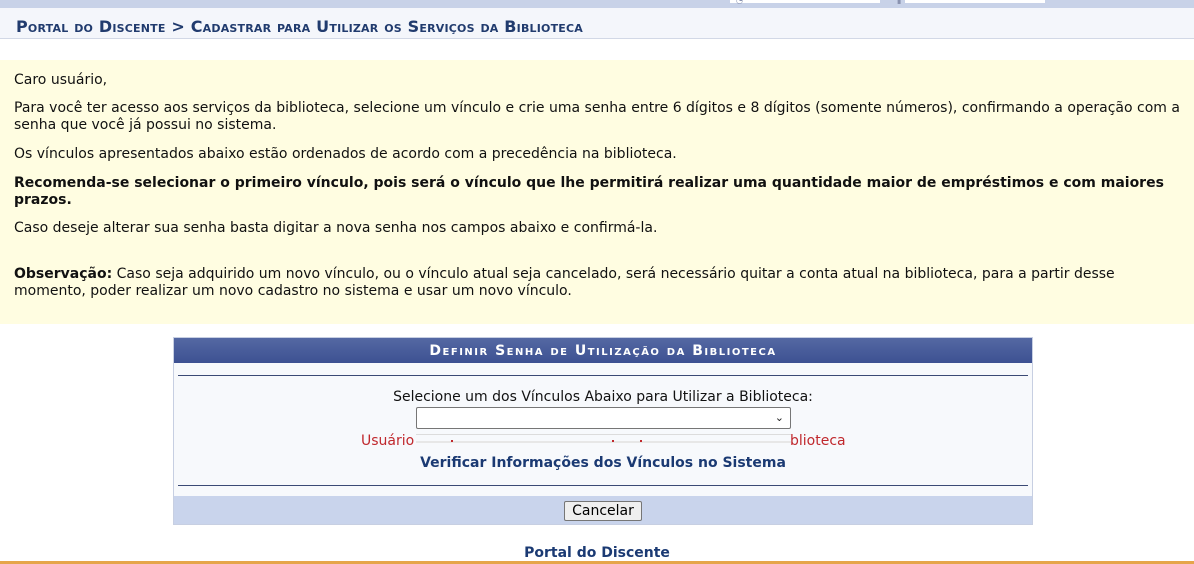  What do you see at coordinates (388, 441) in the screenshot?
I see `usuario-label: Usuário` at bounding box center [388, 441].